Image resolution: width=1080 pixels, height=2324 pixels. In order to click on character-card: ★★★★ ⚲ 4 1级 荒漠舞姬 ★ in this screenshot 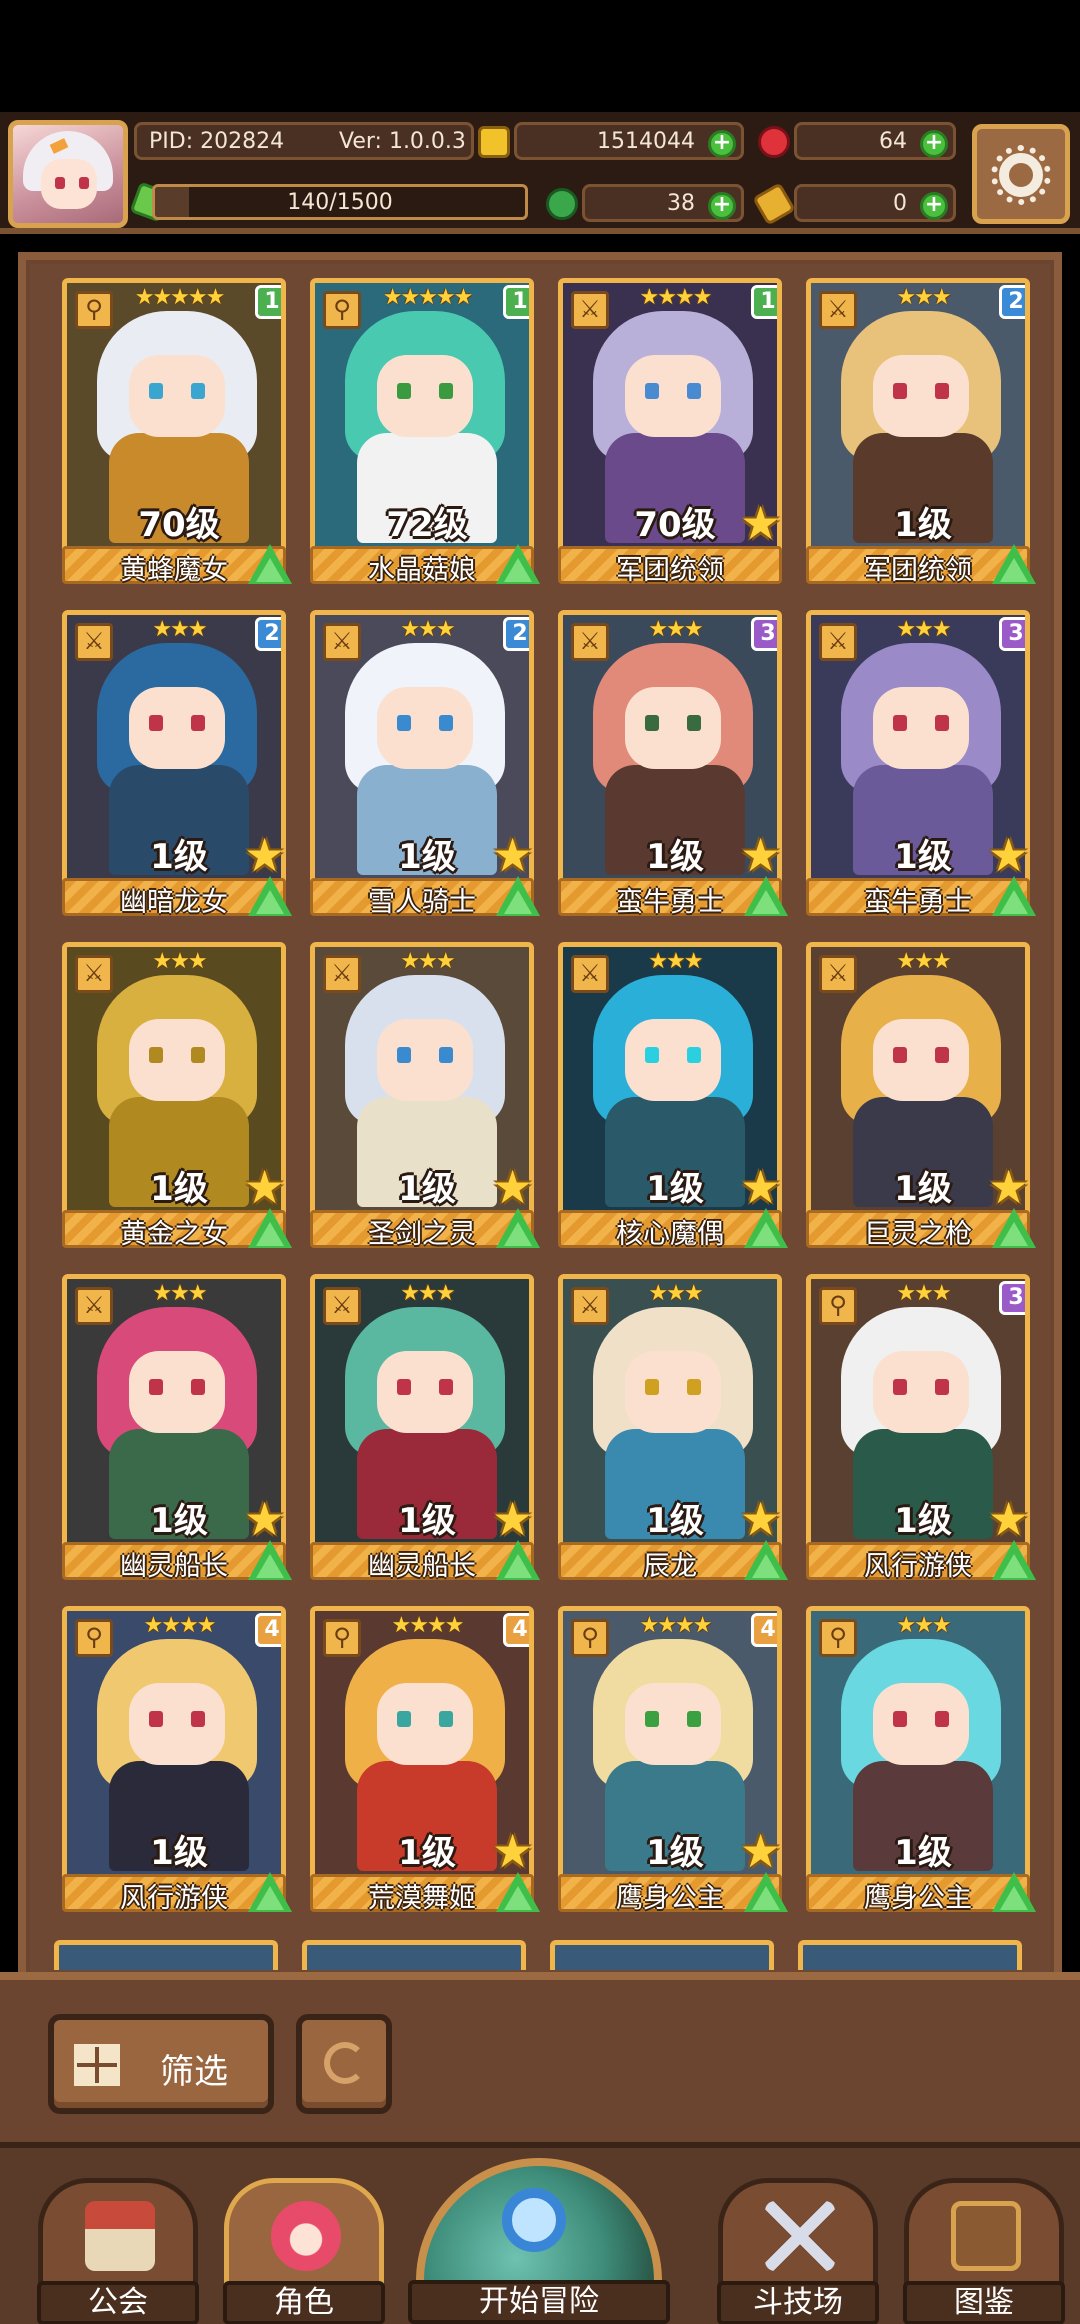, I will do `click(425, 1761)`.